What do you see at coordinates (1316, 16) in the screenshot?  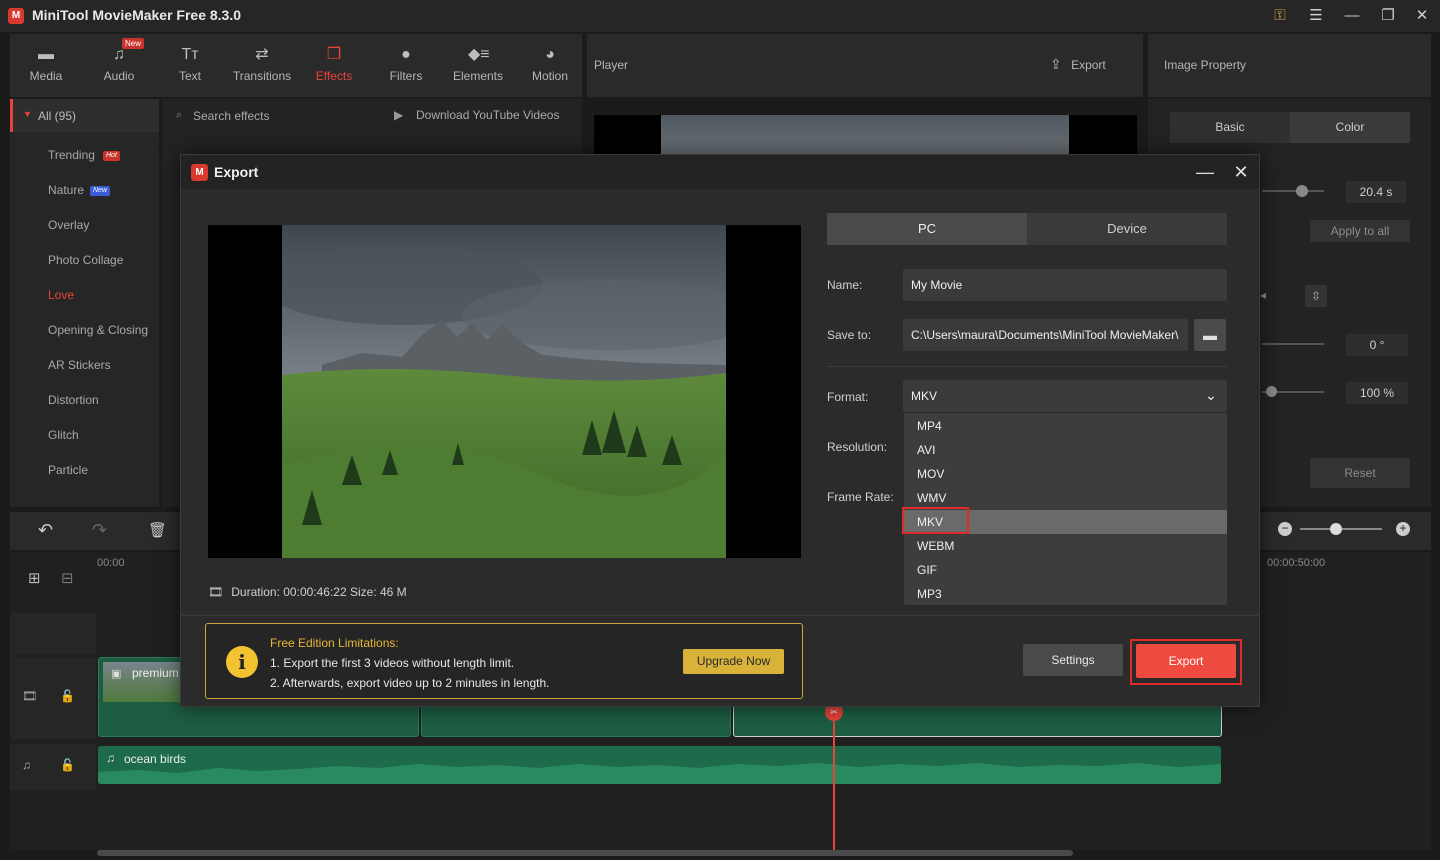 I see `menu-icon: ☰` at bounding box center [1316, 16].